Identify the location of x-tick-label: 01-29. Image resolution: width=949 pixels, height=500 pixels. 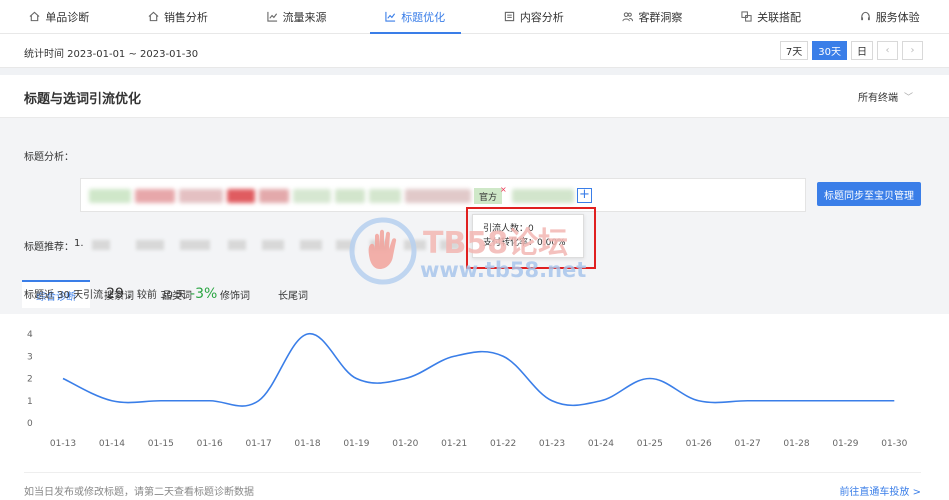
(845, 444).